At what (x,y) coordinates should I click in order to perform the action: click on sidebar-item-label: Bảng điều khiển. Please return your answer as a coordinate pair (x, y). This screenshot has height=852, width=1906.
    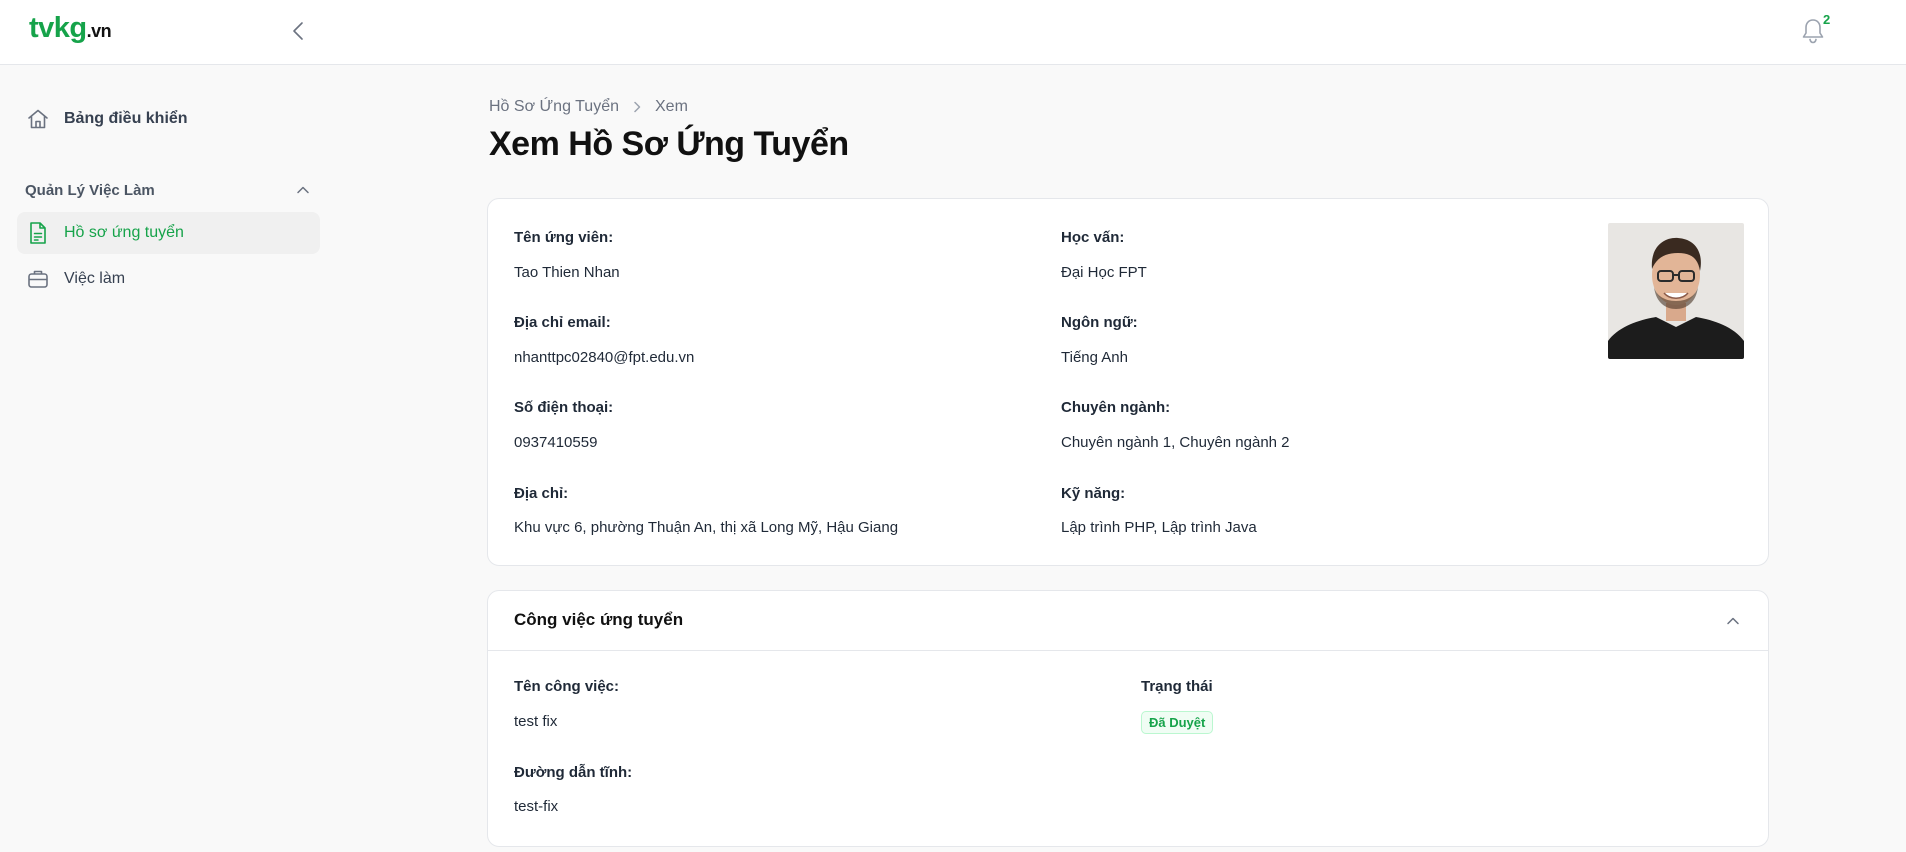
    Looking at the image, I should click on (126, 118).